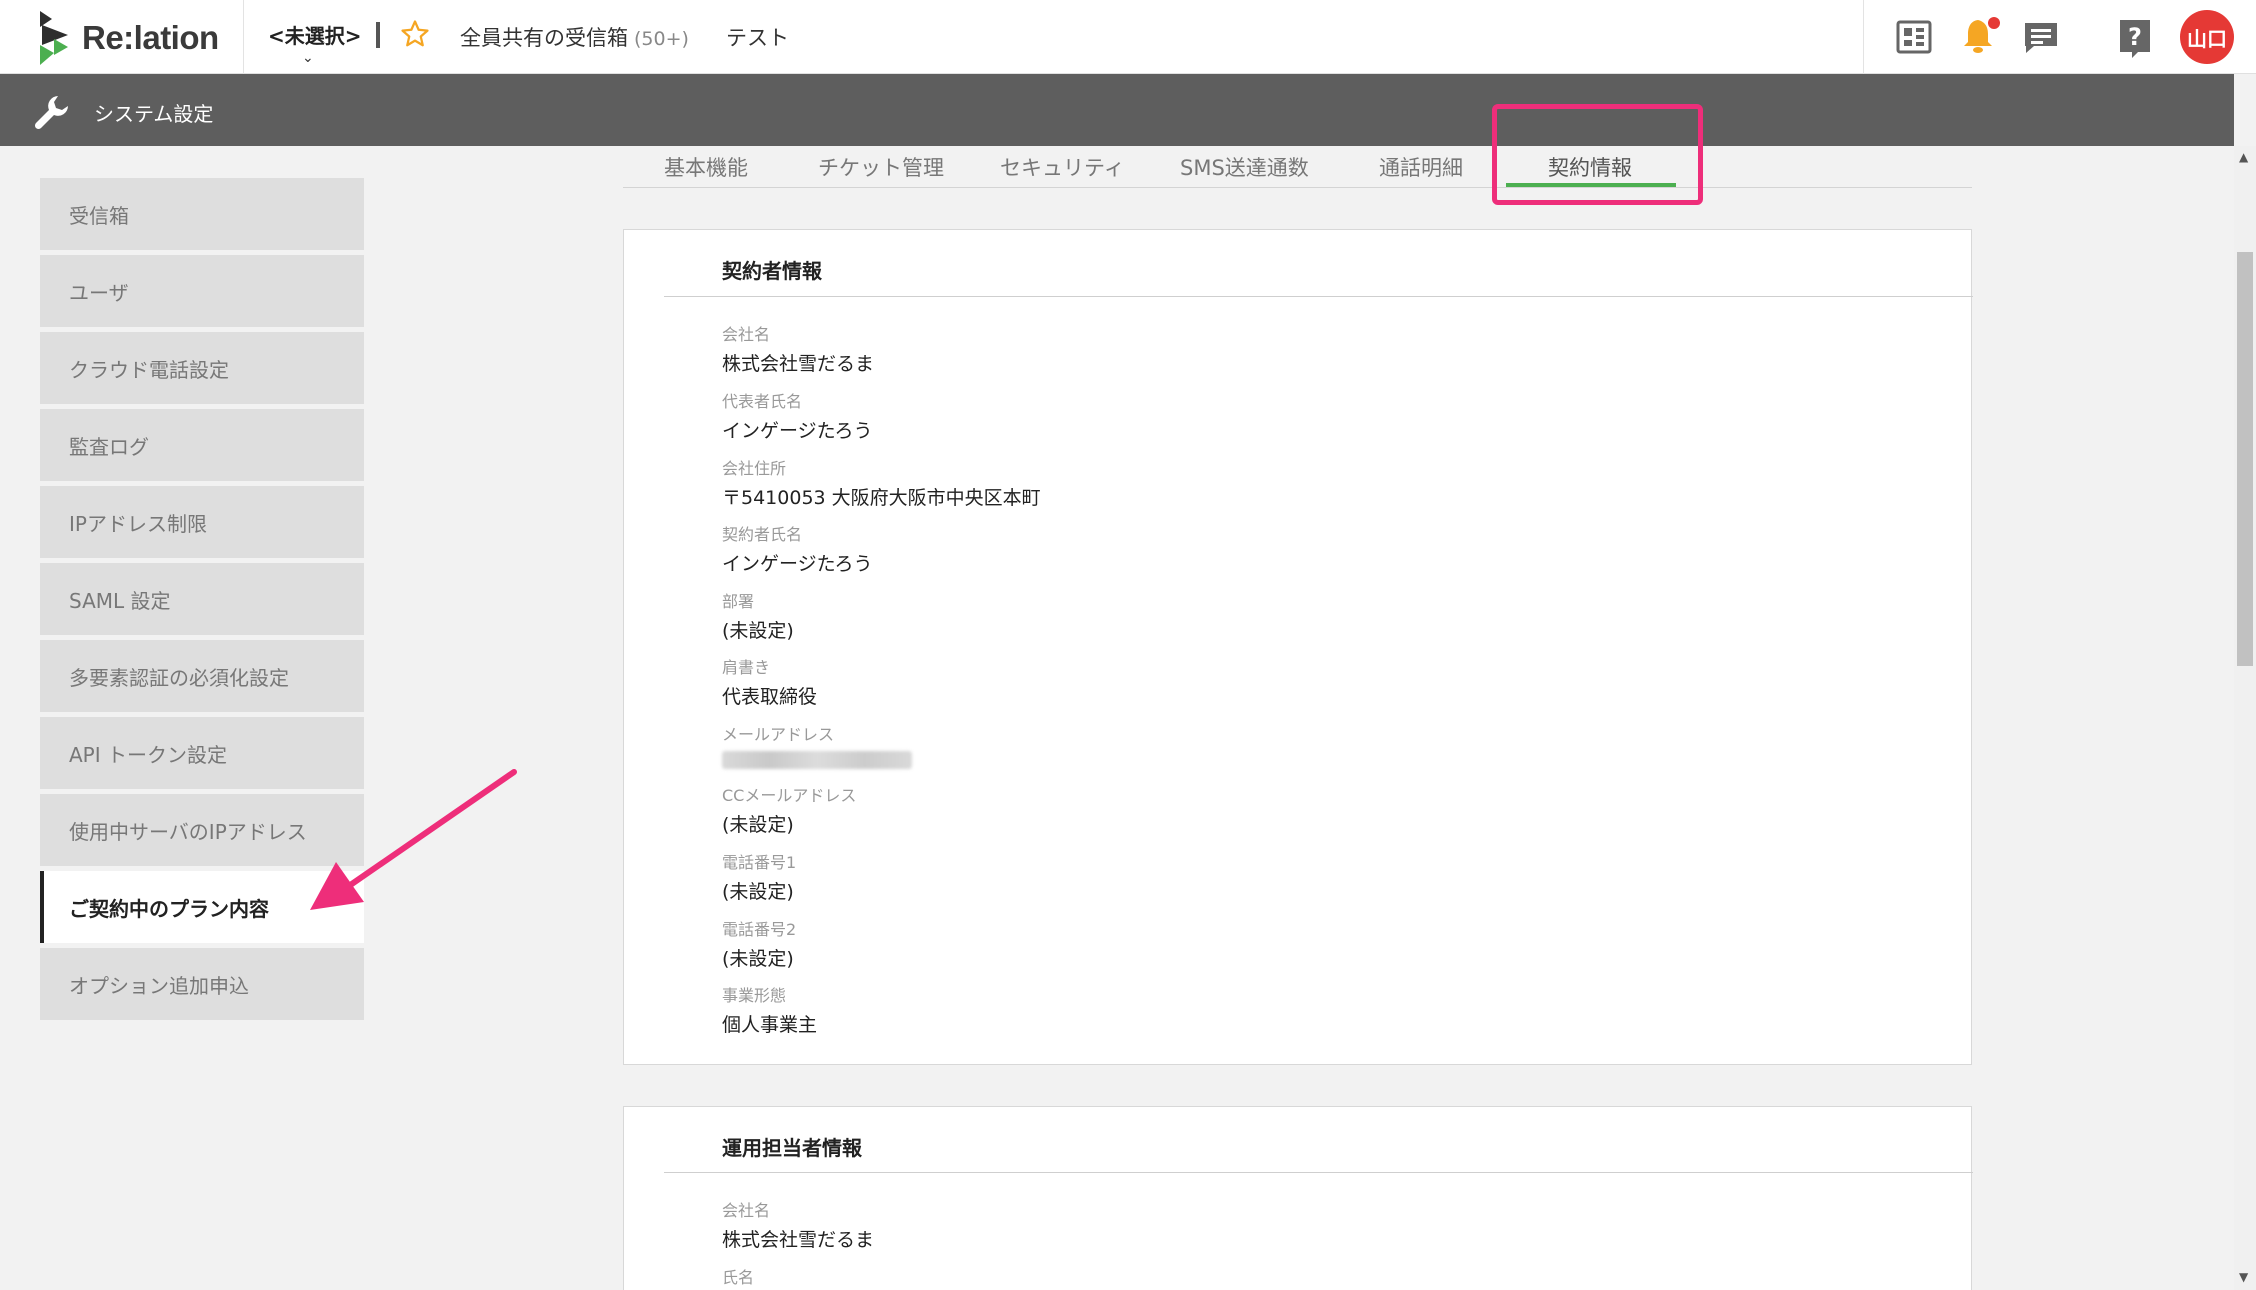 The image size is (2256, 1290). I want to click on field-label: 事業形態, so click(754, 995).